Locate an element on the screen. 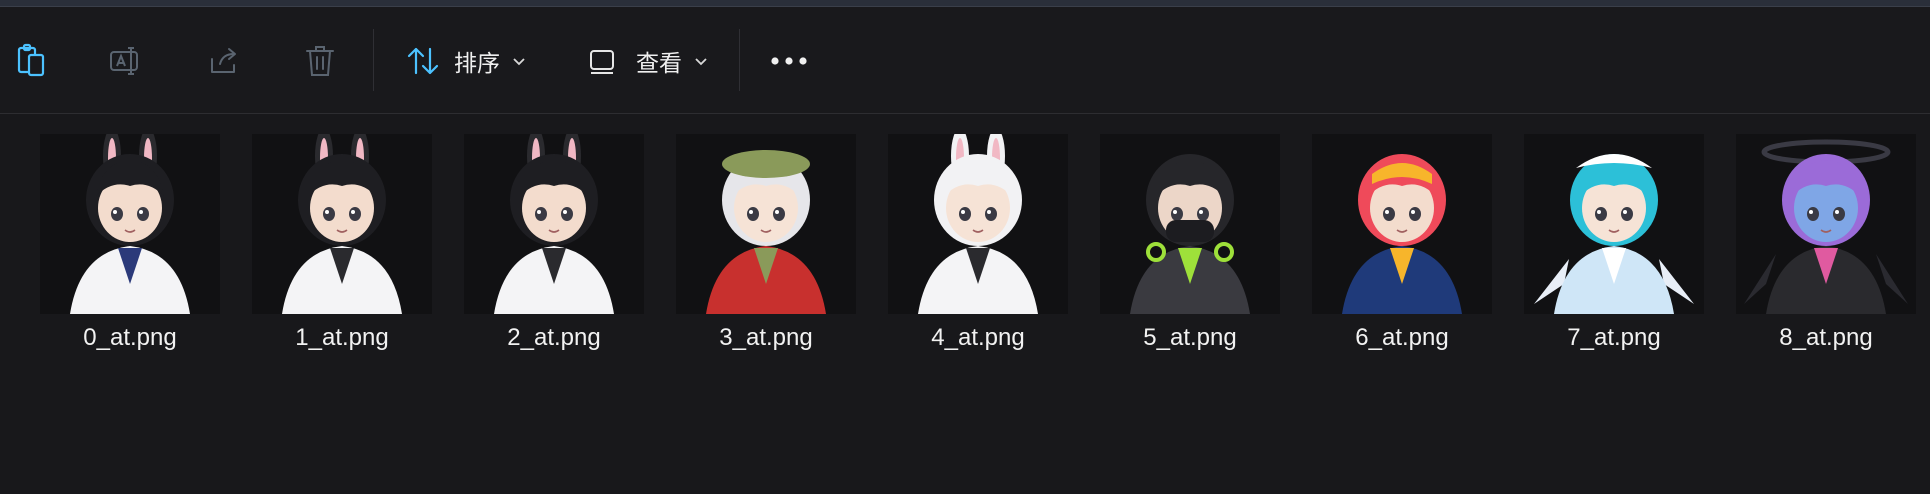 This screenshot has width=1930, height=494. file-item: 2_at.png is located at coordinates (554, 254).